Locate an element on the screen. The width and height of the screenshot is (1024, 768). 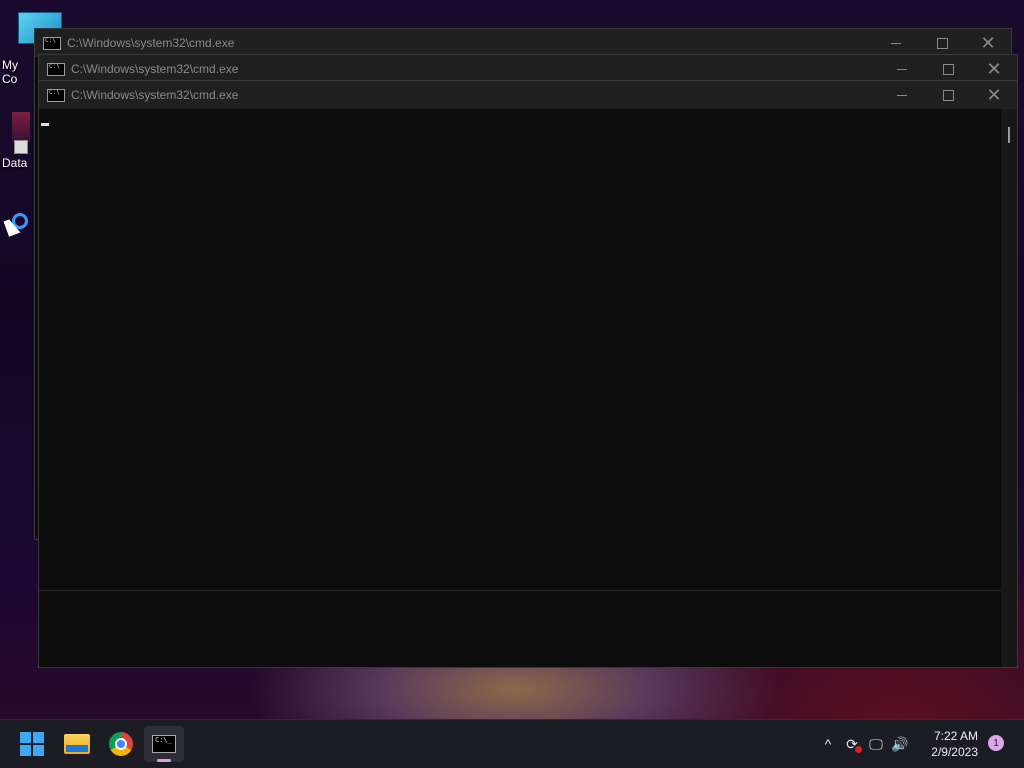
taskbar-file-explorer is located at coordinates (77, 744).